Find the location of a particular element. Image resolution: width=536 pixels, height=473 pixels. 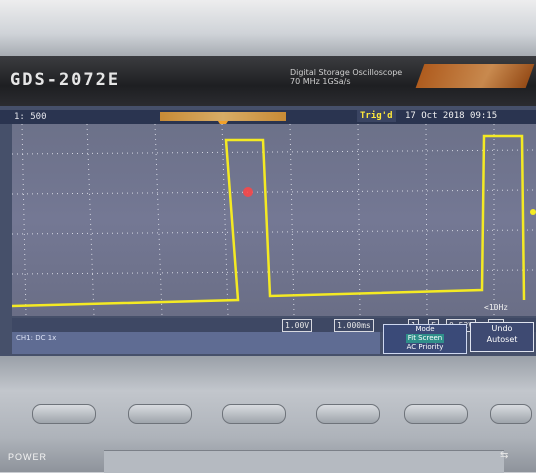

power-label: POWER is located at coordinates (28, 457).